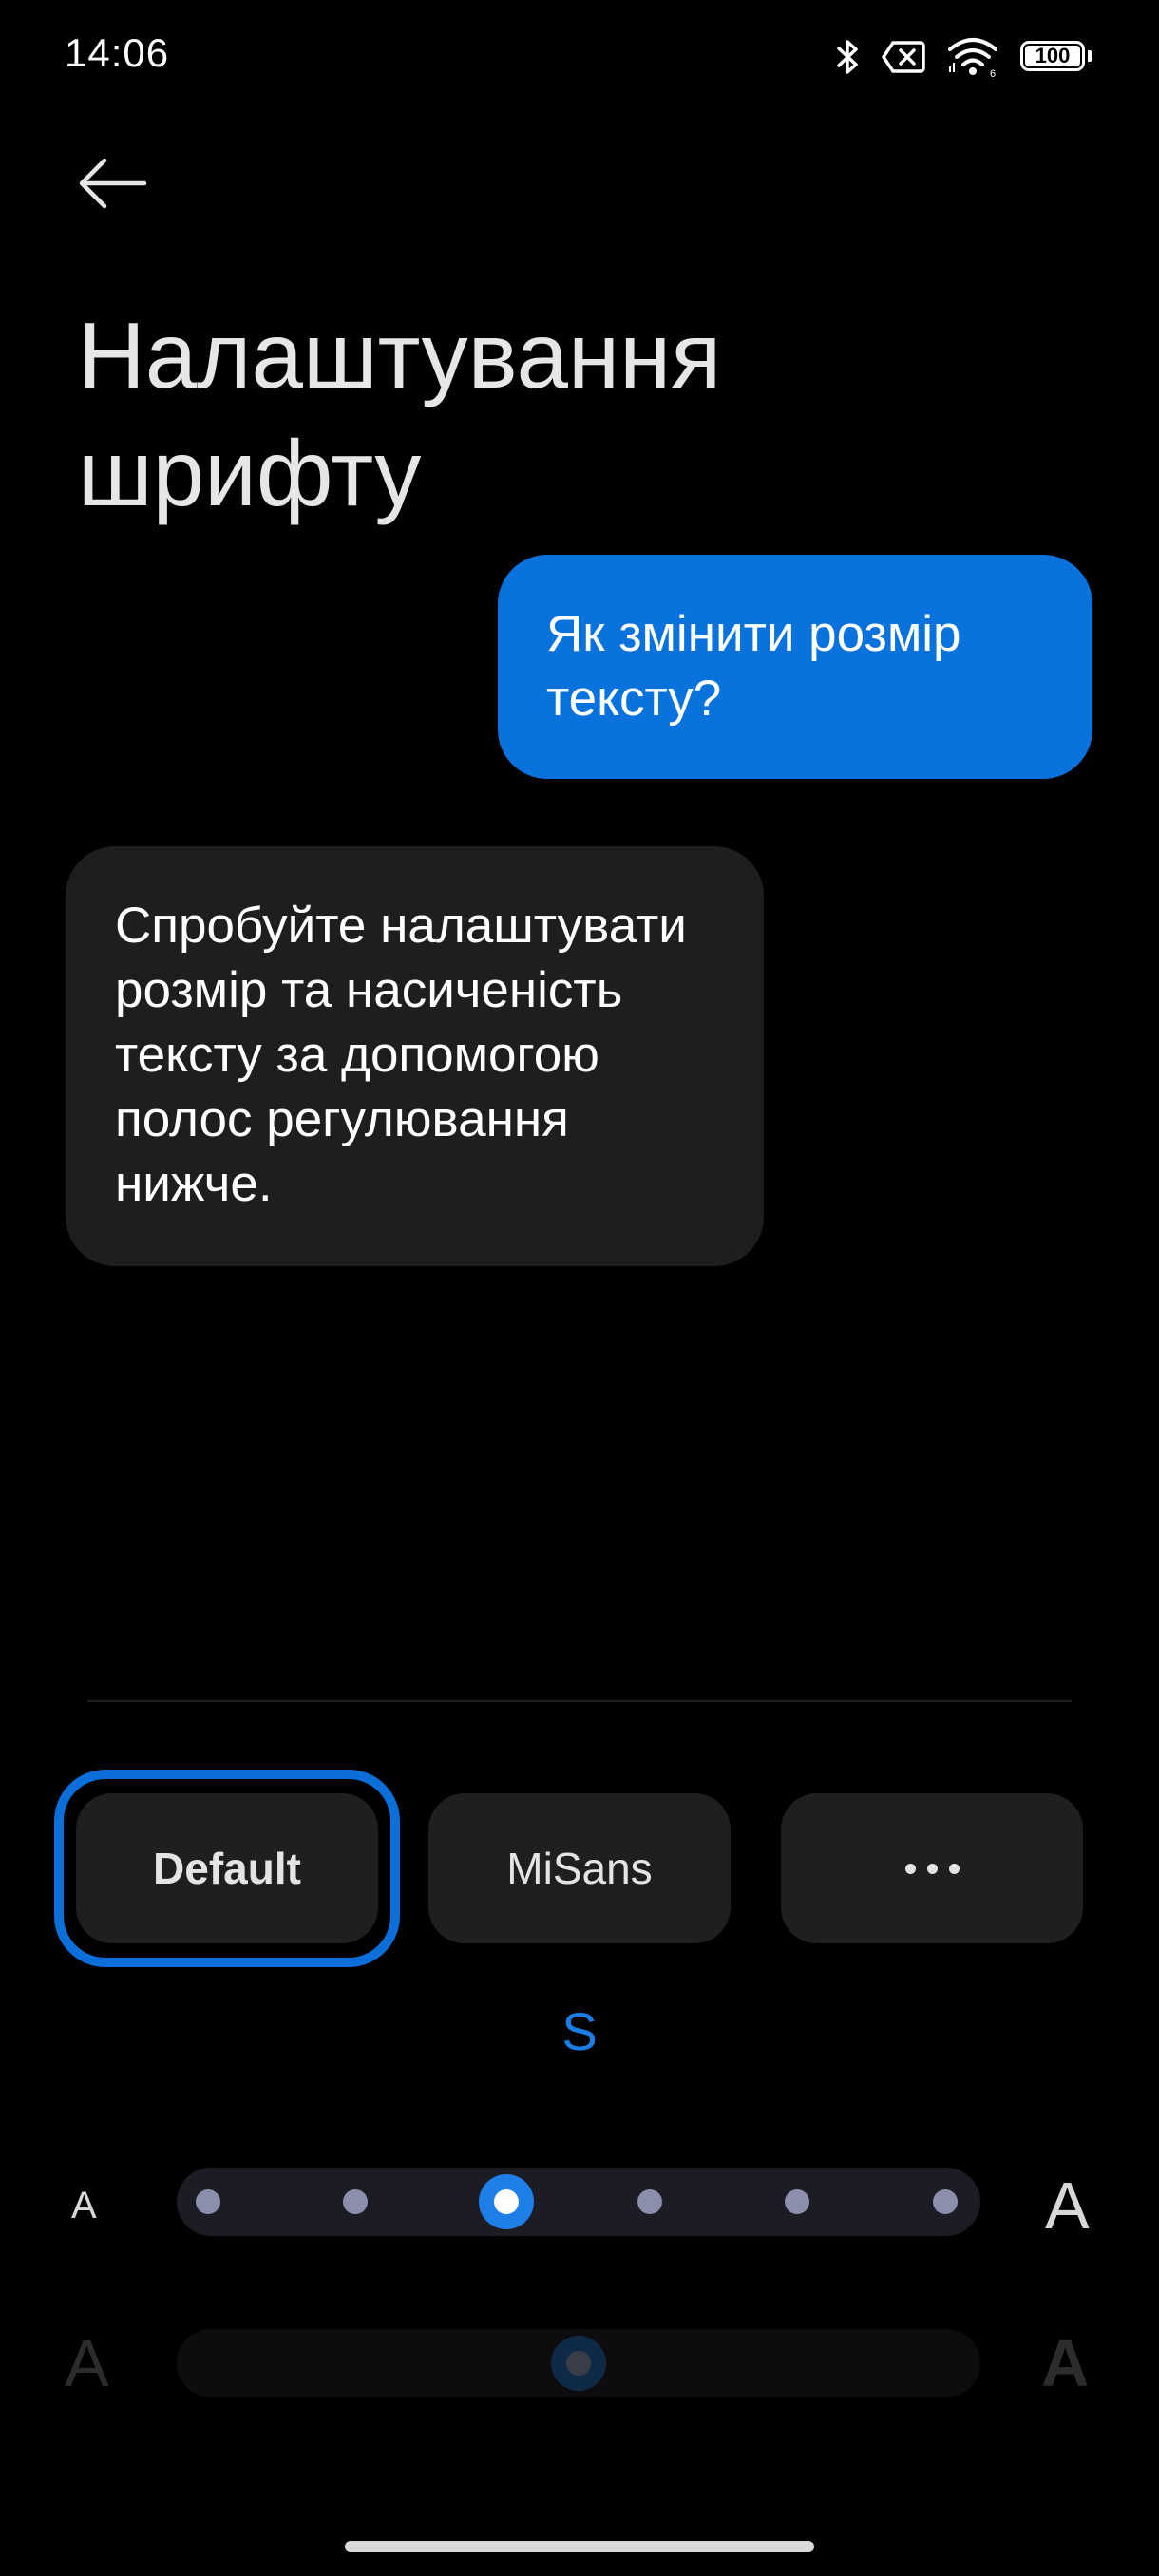 Image resolution: width=1159 pixels, height=2576 pixels. What do you see at coordinates (795, 667) in the screenshot?
I see `preview-question-bubble: Як змінити розмір тексту?` at bounding box center [795, 667].